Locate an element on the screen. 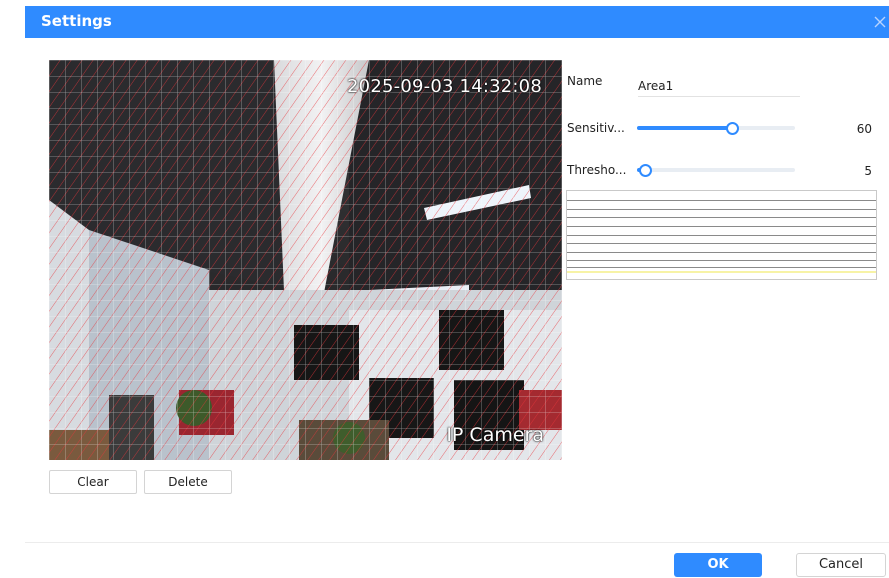 The image size is (889, 578). cancel-button: Cancel is located at coordinates (841, 565).